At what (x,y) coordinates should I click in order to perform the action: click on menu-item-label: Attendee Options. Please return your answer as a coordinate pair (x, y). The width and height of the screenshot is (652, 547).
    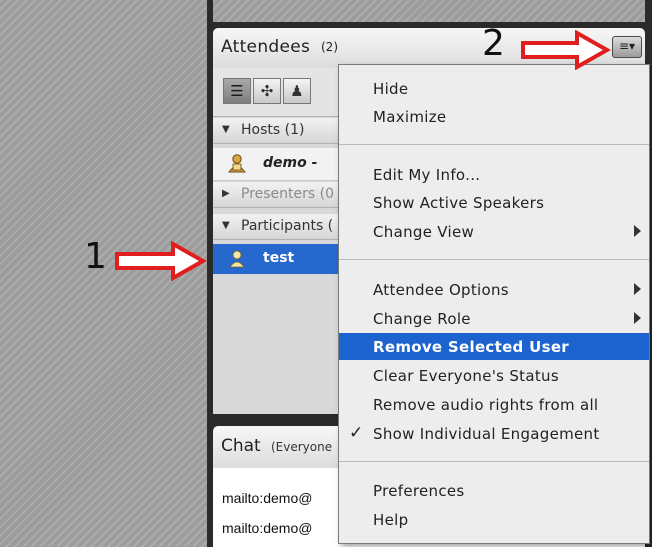
    Looking at the image, I should click on (441, 290).